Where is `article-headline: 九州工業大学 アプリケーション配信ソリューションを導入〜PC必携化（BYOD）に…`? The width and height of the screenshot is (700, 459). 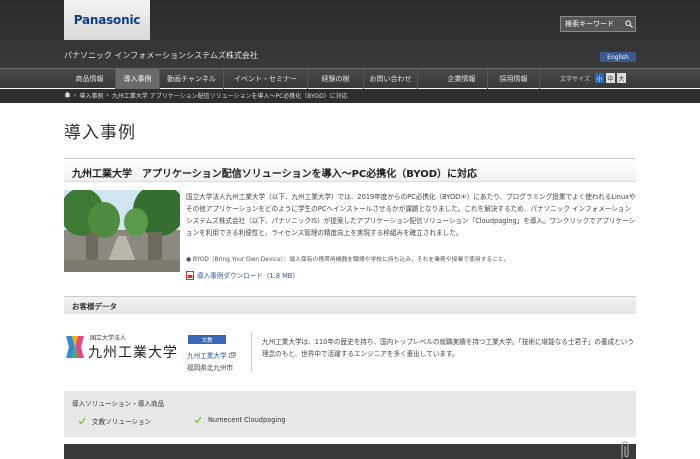 article-headline: 九州工業大学 アプリケーション配信ソリューションを導入〜PC必携化（BYOD）に… is located at coordinates (275, 174).